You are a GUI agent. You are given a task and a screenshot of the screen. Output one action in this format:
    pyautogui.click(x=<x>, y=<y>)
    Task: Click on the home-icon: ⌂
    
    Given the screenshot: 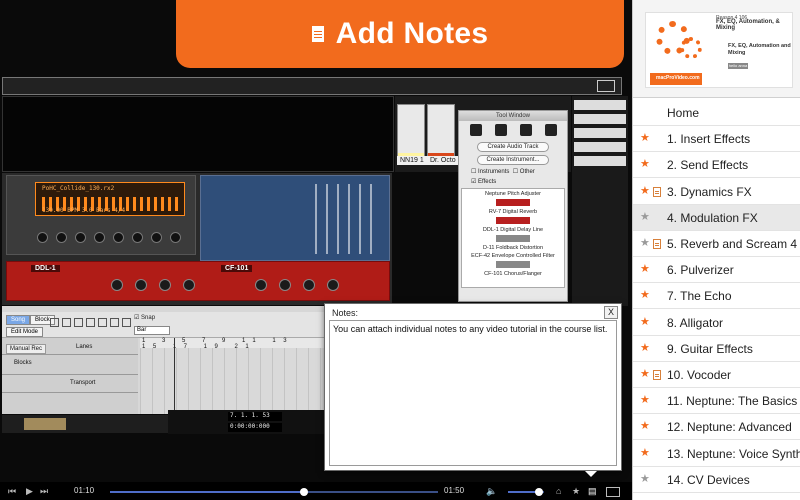 What is the action you would take?
    pyautogui.click(x=558, y=491)
    